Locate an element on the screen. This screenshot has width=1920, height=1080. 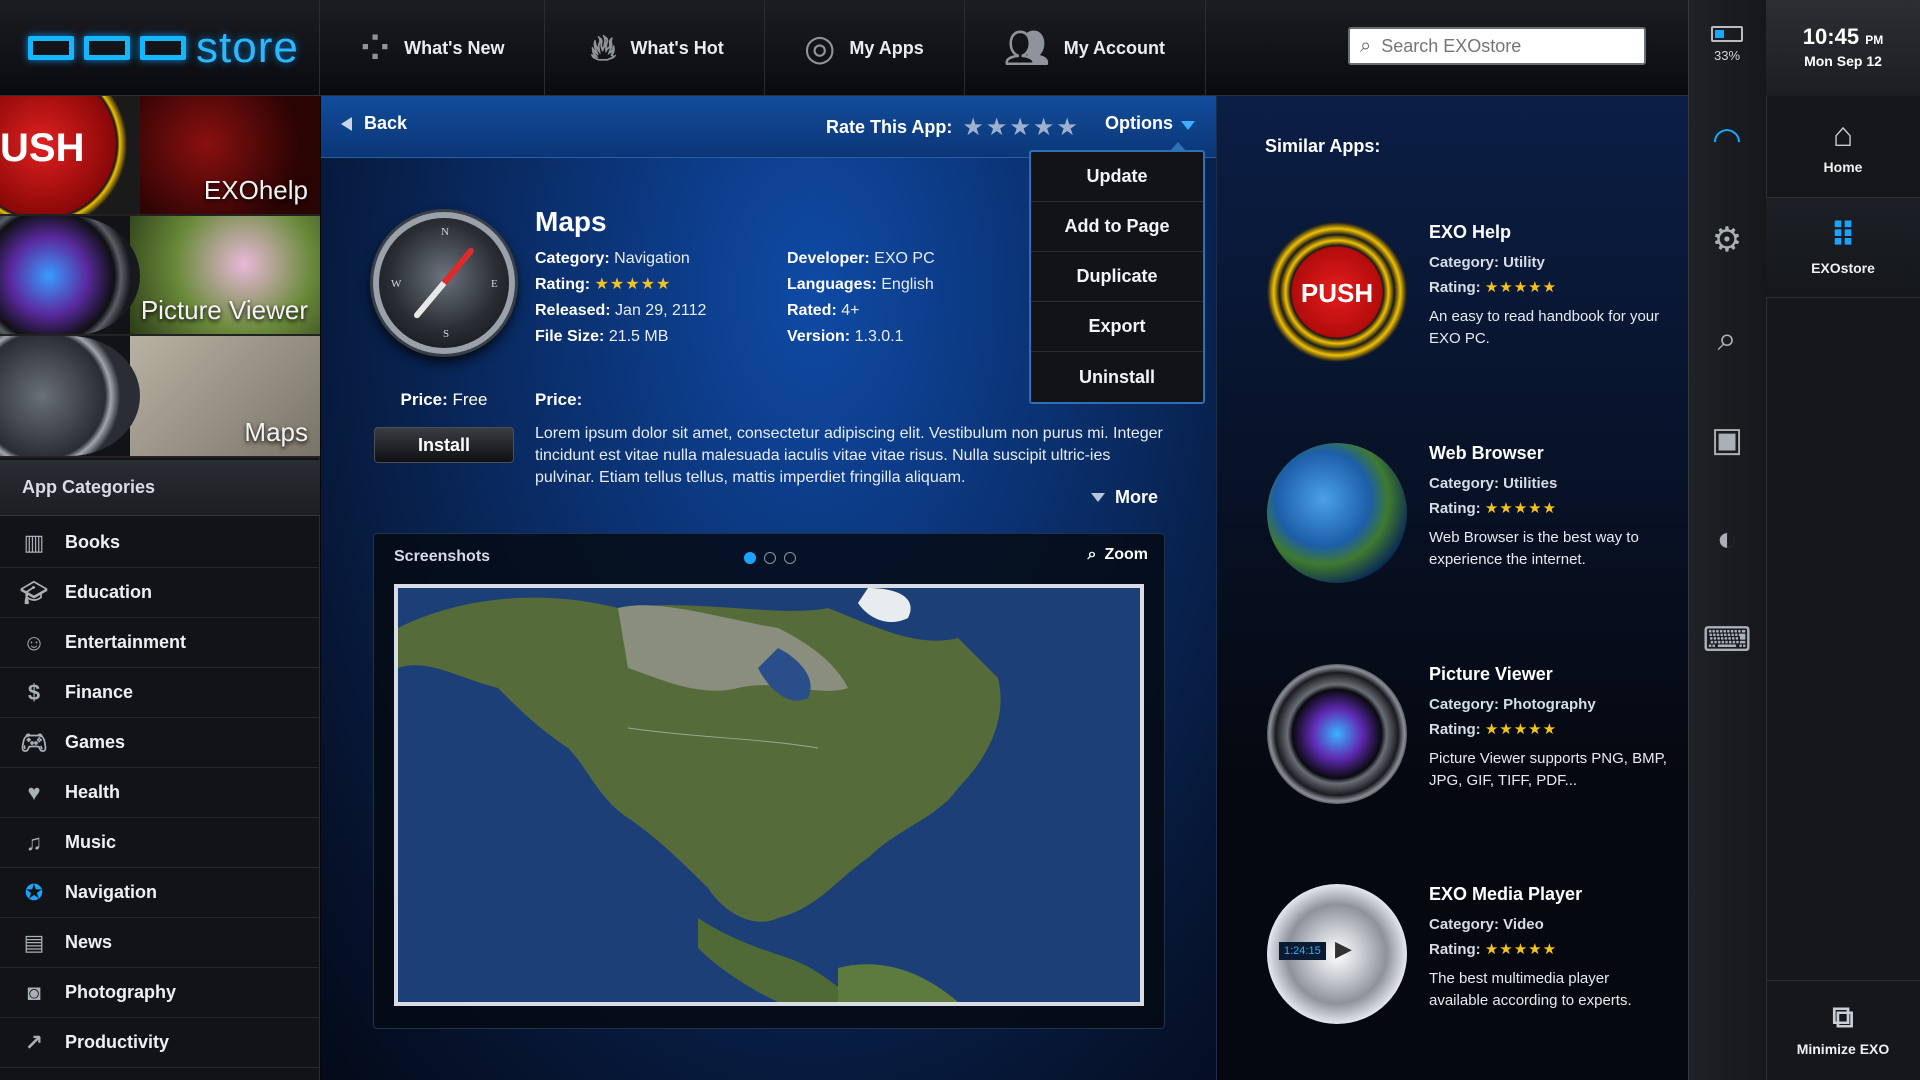
category-entertainment: ☺ Entertainment is located at coordinates (160, 643).